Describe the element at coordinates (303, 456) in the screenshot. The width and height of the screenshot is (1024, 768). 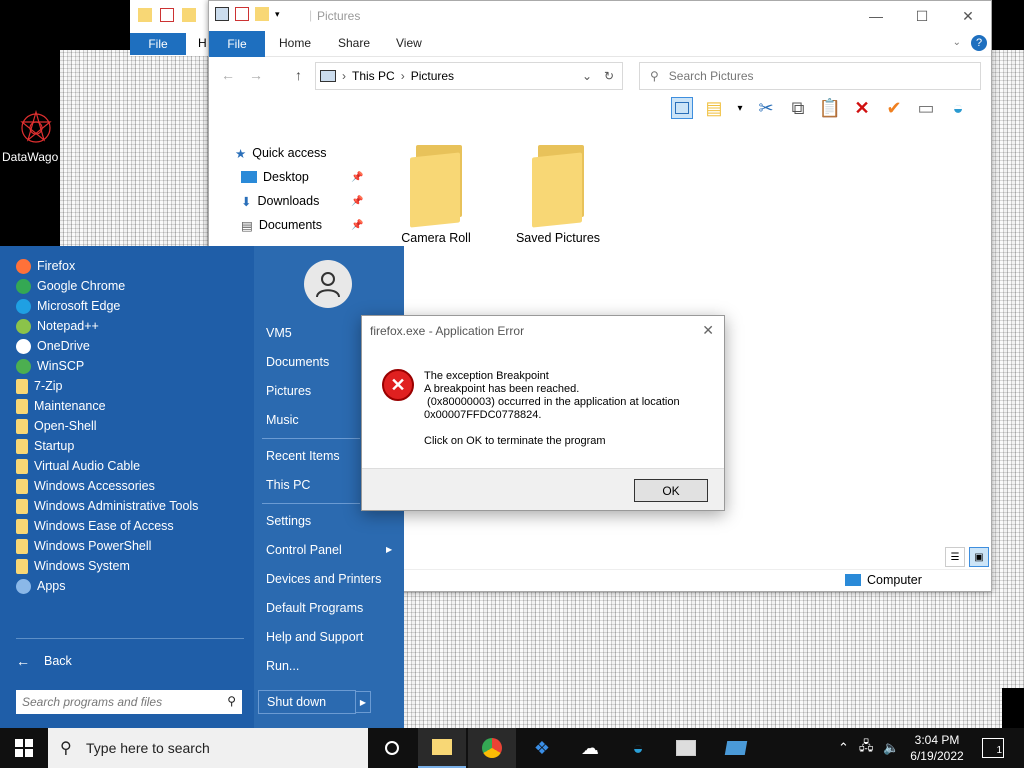
I see `start-item-recent-items: Recent Items` at that location.